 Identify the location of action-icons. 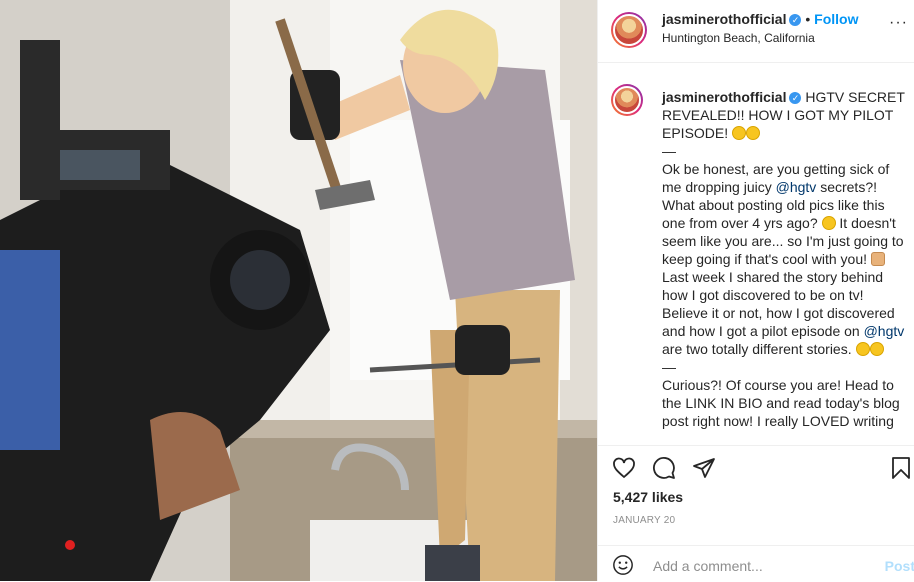
(664, 468).